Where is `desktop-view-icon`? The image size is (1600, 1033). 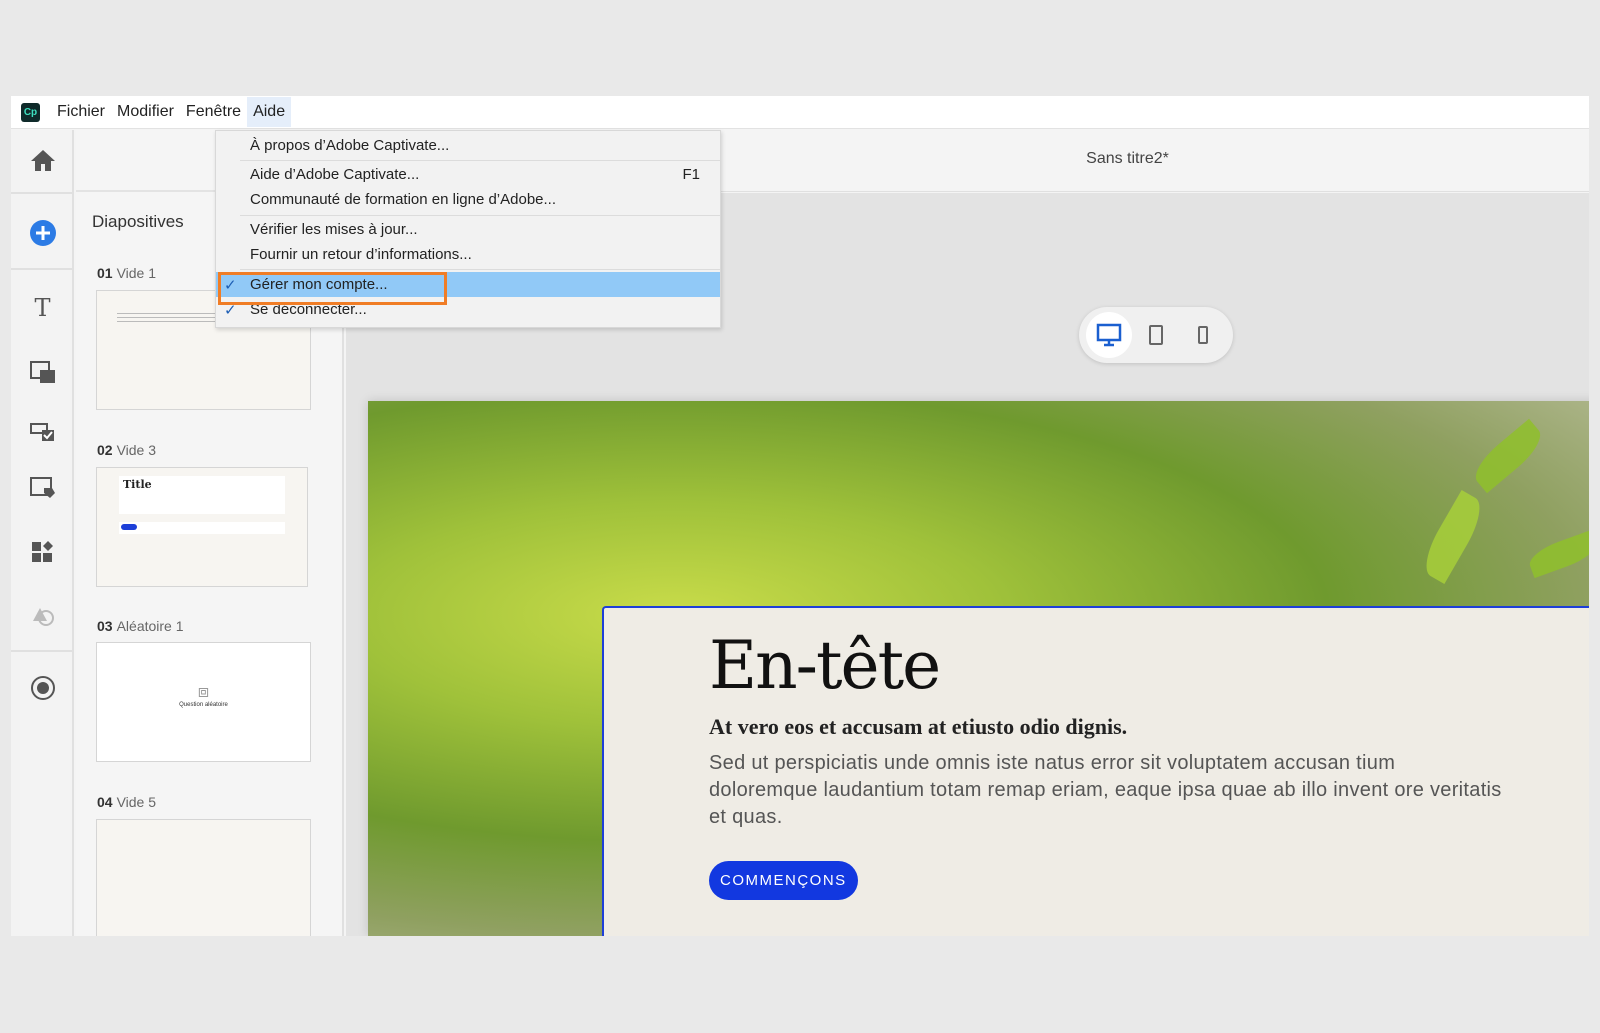
desktop-view-icon is located at coordinates (1108, 335).